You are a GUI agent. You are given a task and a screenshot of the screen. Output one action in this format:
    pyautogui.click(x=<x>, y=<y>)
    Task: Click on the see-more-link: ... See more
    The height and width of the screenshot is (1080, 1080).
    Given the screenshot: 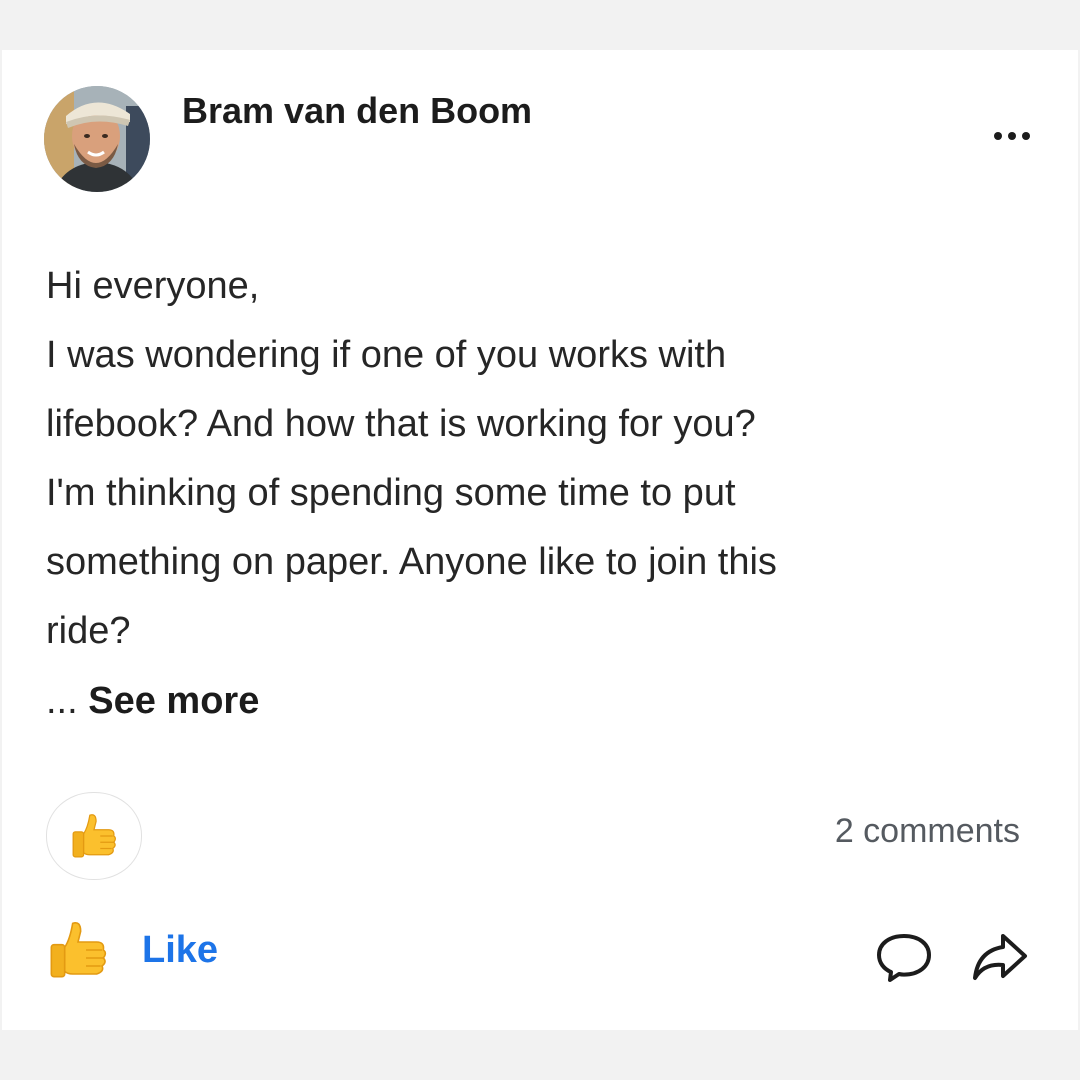 What is the action you would take?
    pyautogui.click(x=152, y=701)
    